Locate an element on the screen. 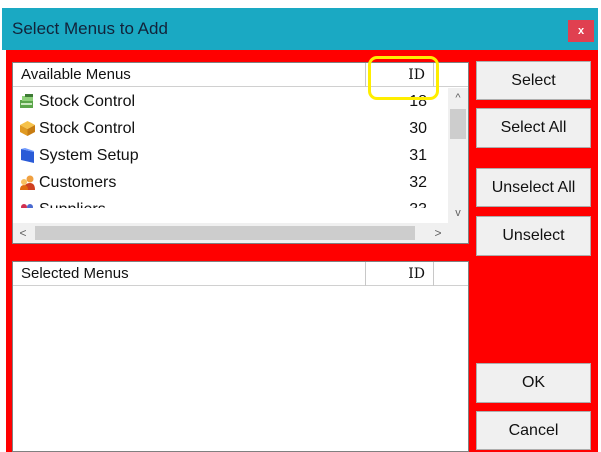 This screenshot has height=452, width=601. menu-label: Suppliers is located at coordinates (72, 202).